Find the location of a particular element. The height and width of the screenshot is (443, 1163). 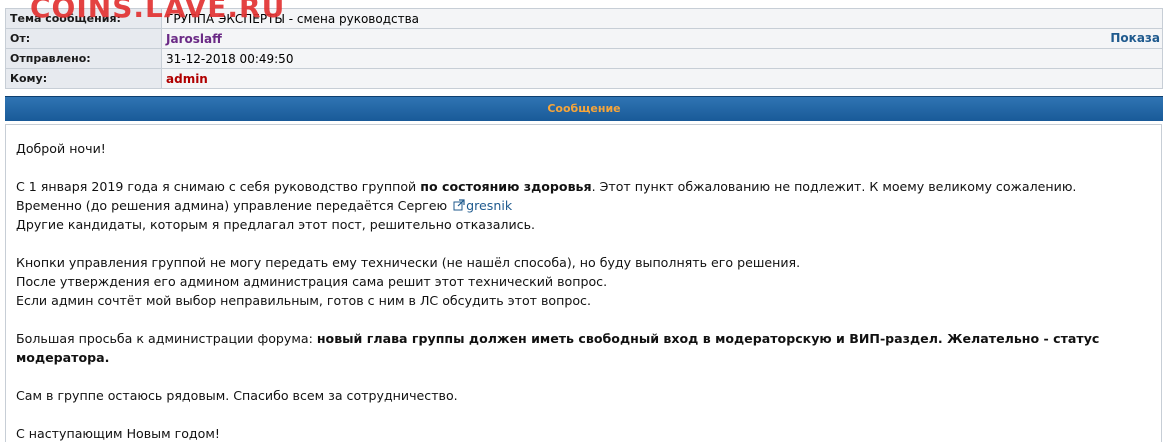

site-watermark: COINS.LAVE.RU is located at coordinates (158, 12).